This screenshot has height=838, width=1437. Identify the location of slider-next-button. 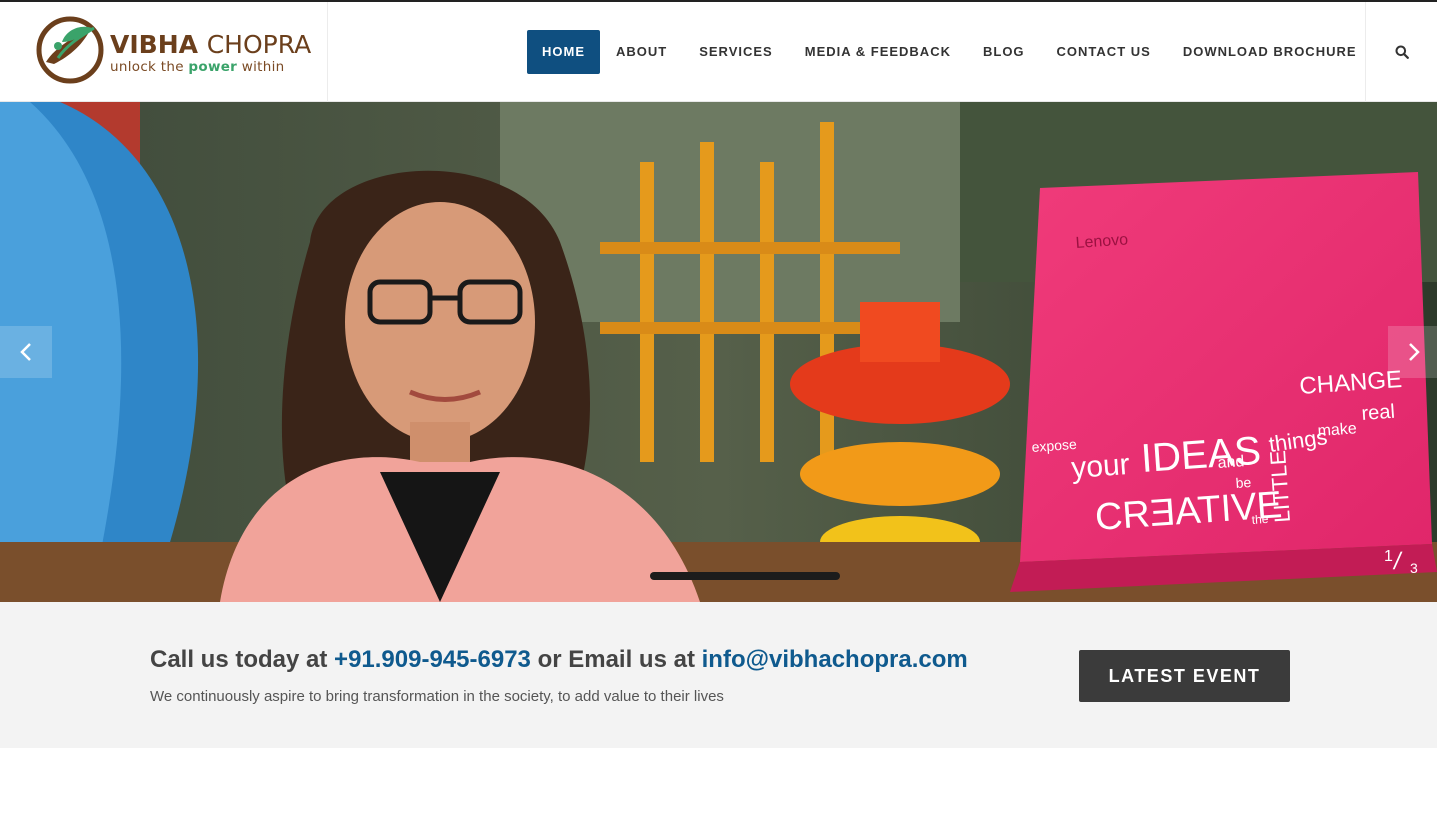
(1412, 352).